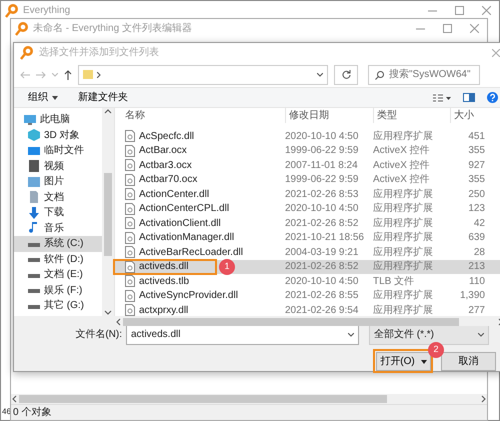  I want to click on view-options-icon, so click(442, 98).